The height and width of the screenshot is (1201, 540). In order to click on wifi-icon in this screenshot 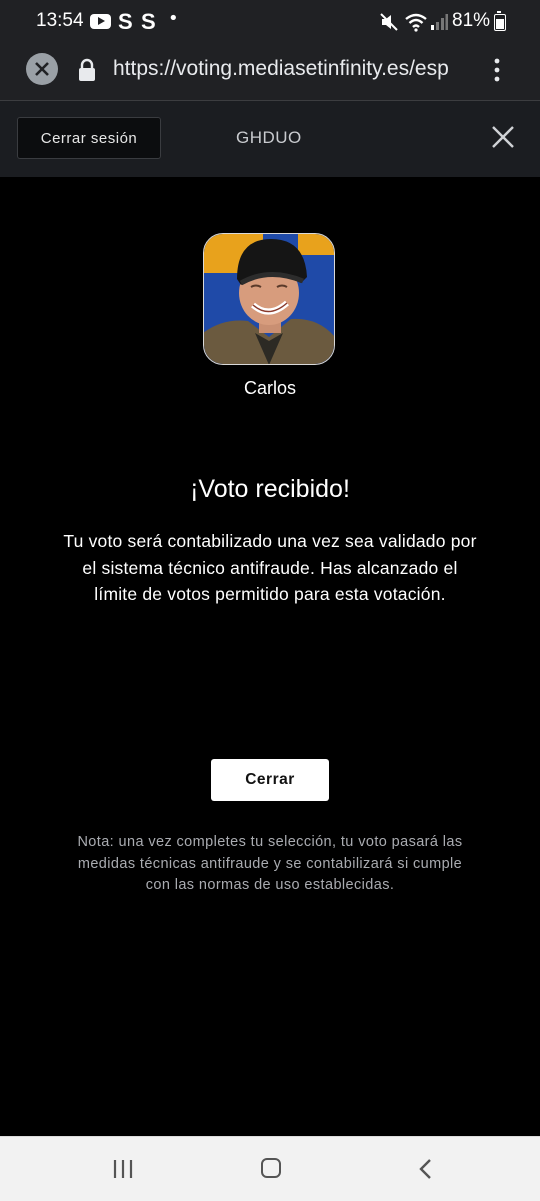, I will do `click(416, 22)`.